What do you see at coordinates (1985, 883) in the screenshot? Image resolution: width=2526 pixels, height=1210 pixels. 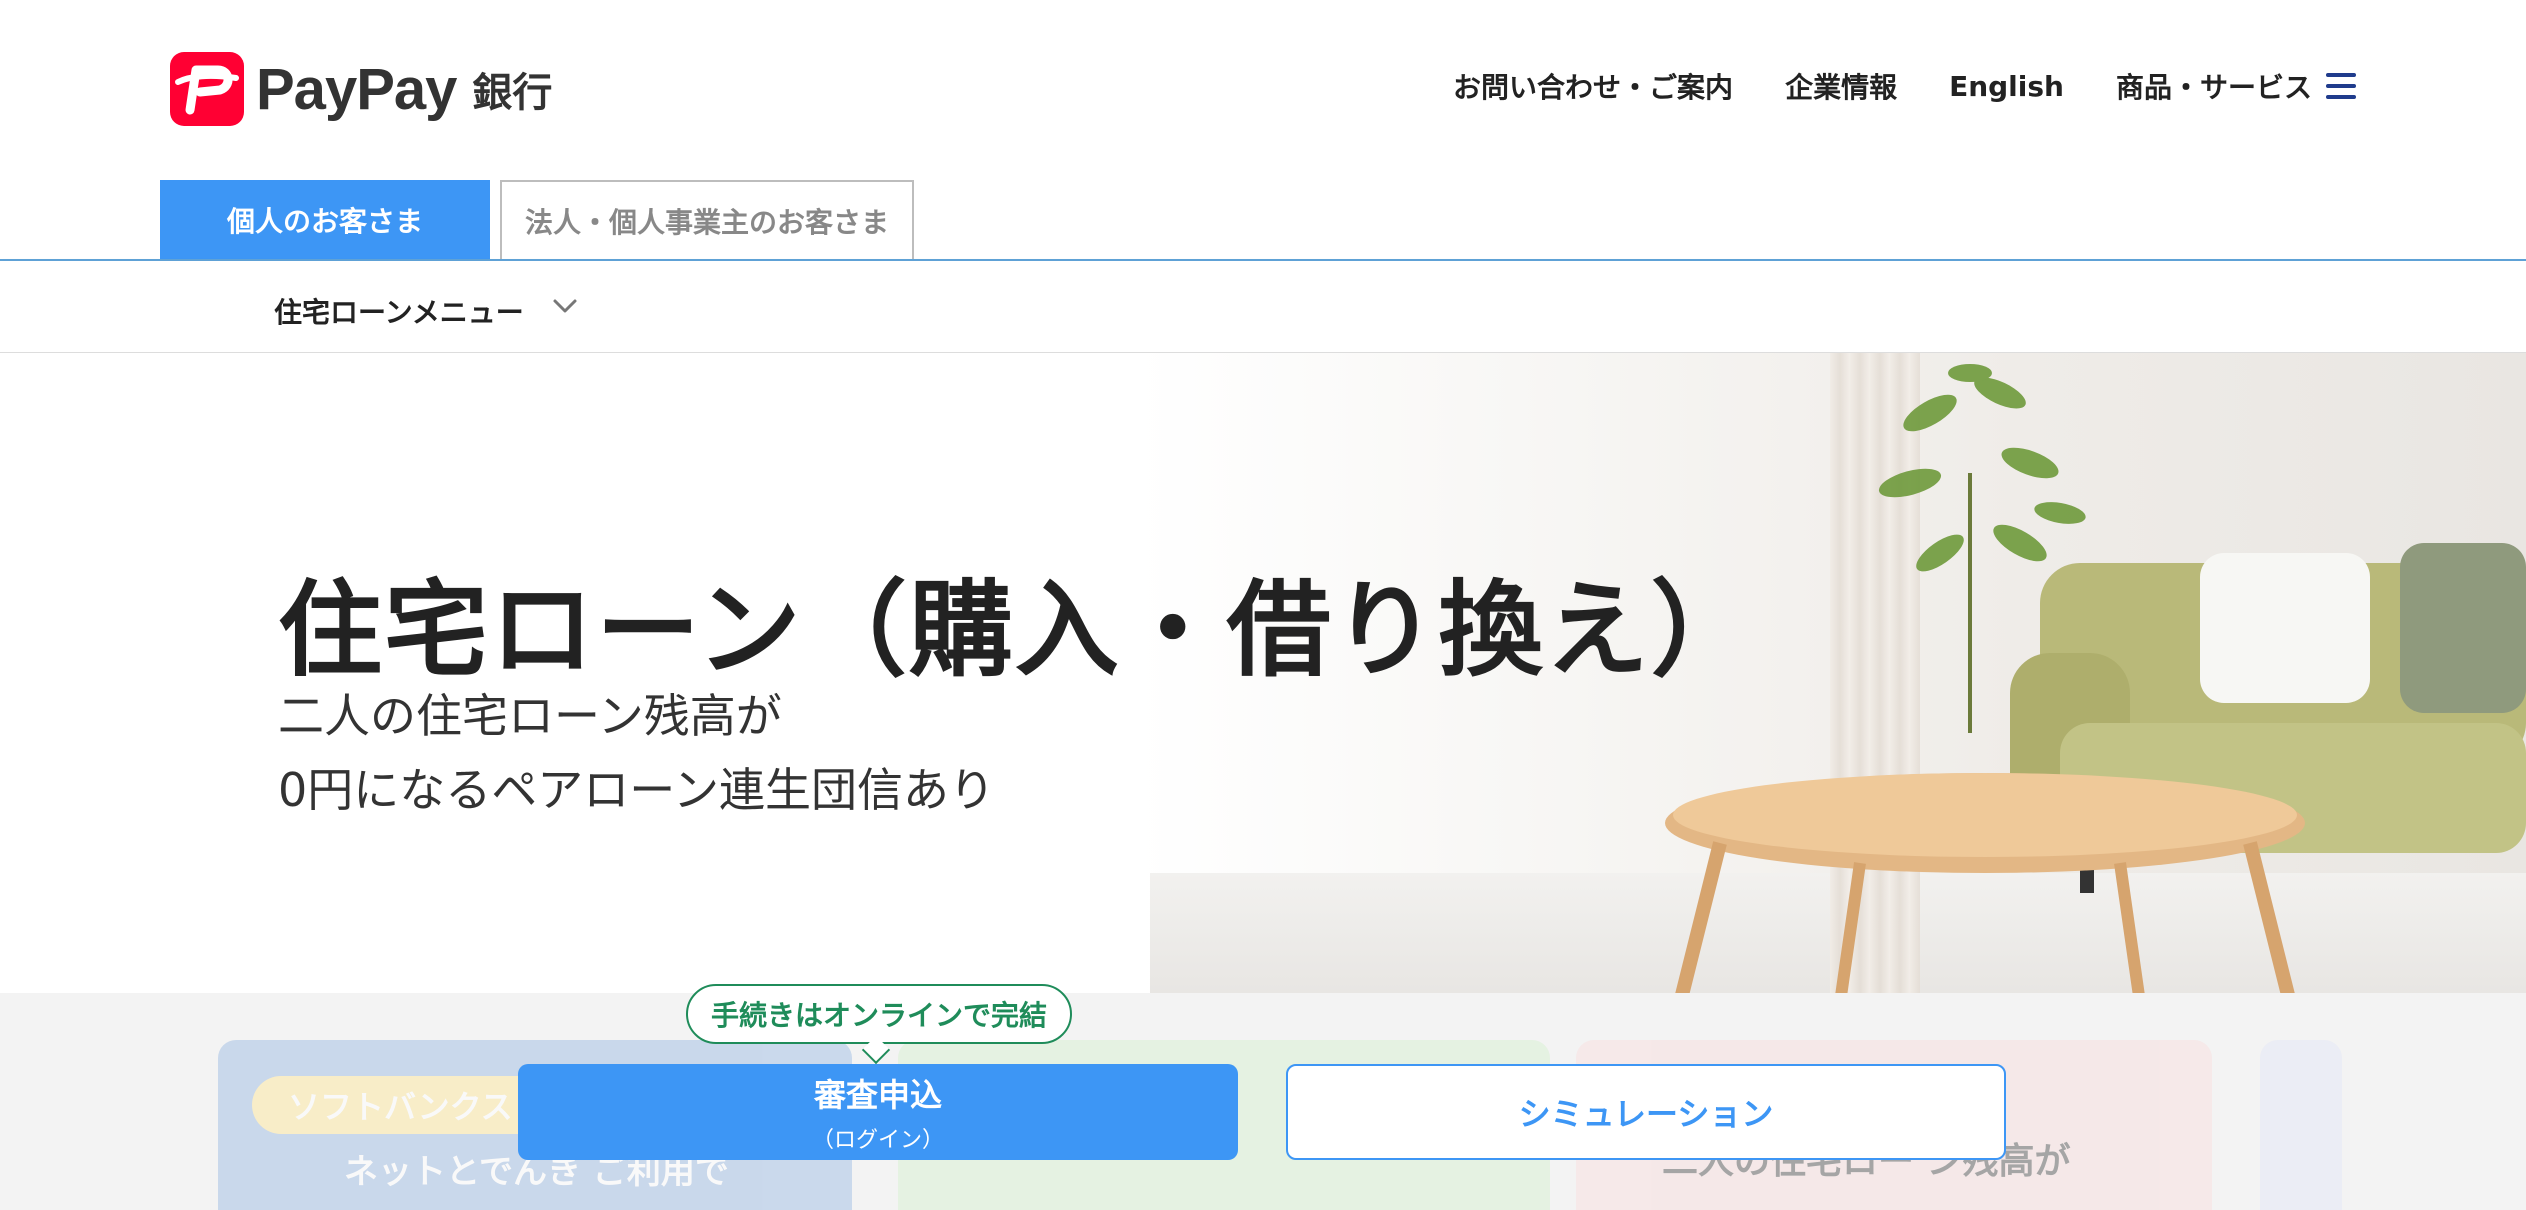 I see `table-illustration` at bounding box center [1985, 883].